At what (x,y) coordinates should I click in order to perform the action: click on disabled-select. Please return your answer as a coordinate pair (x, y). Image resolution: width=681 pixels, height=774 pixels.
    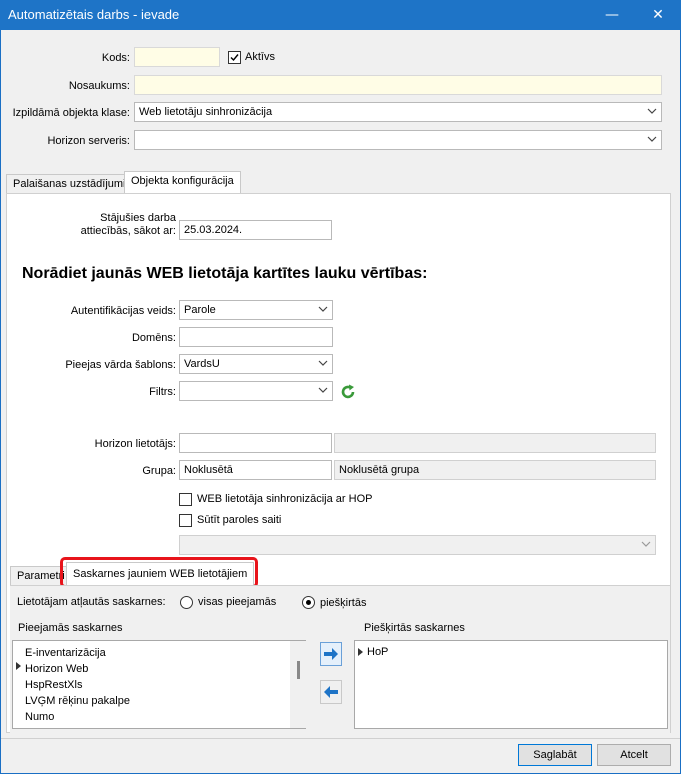
    Looking at the image, I should click on (417, 545).